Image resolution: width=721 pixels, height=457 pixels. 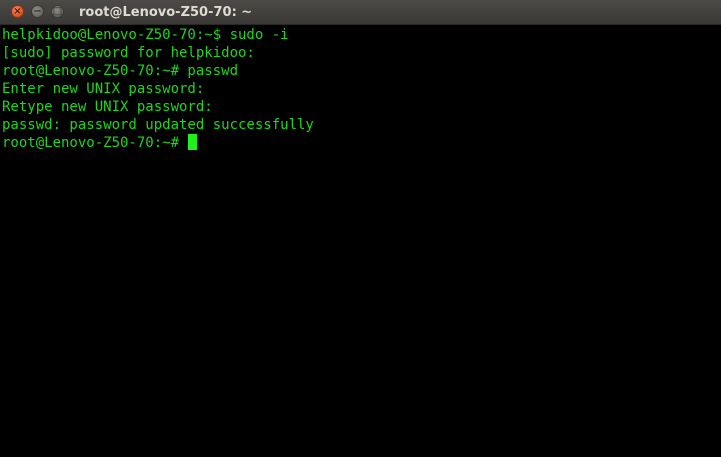 What do you see at coordinates (166, 12) in the screenshot?
I see `window-title: root@Lenovo-Z50-70: ~` at bounding box center [166, 12].